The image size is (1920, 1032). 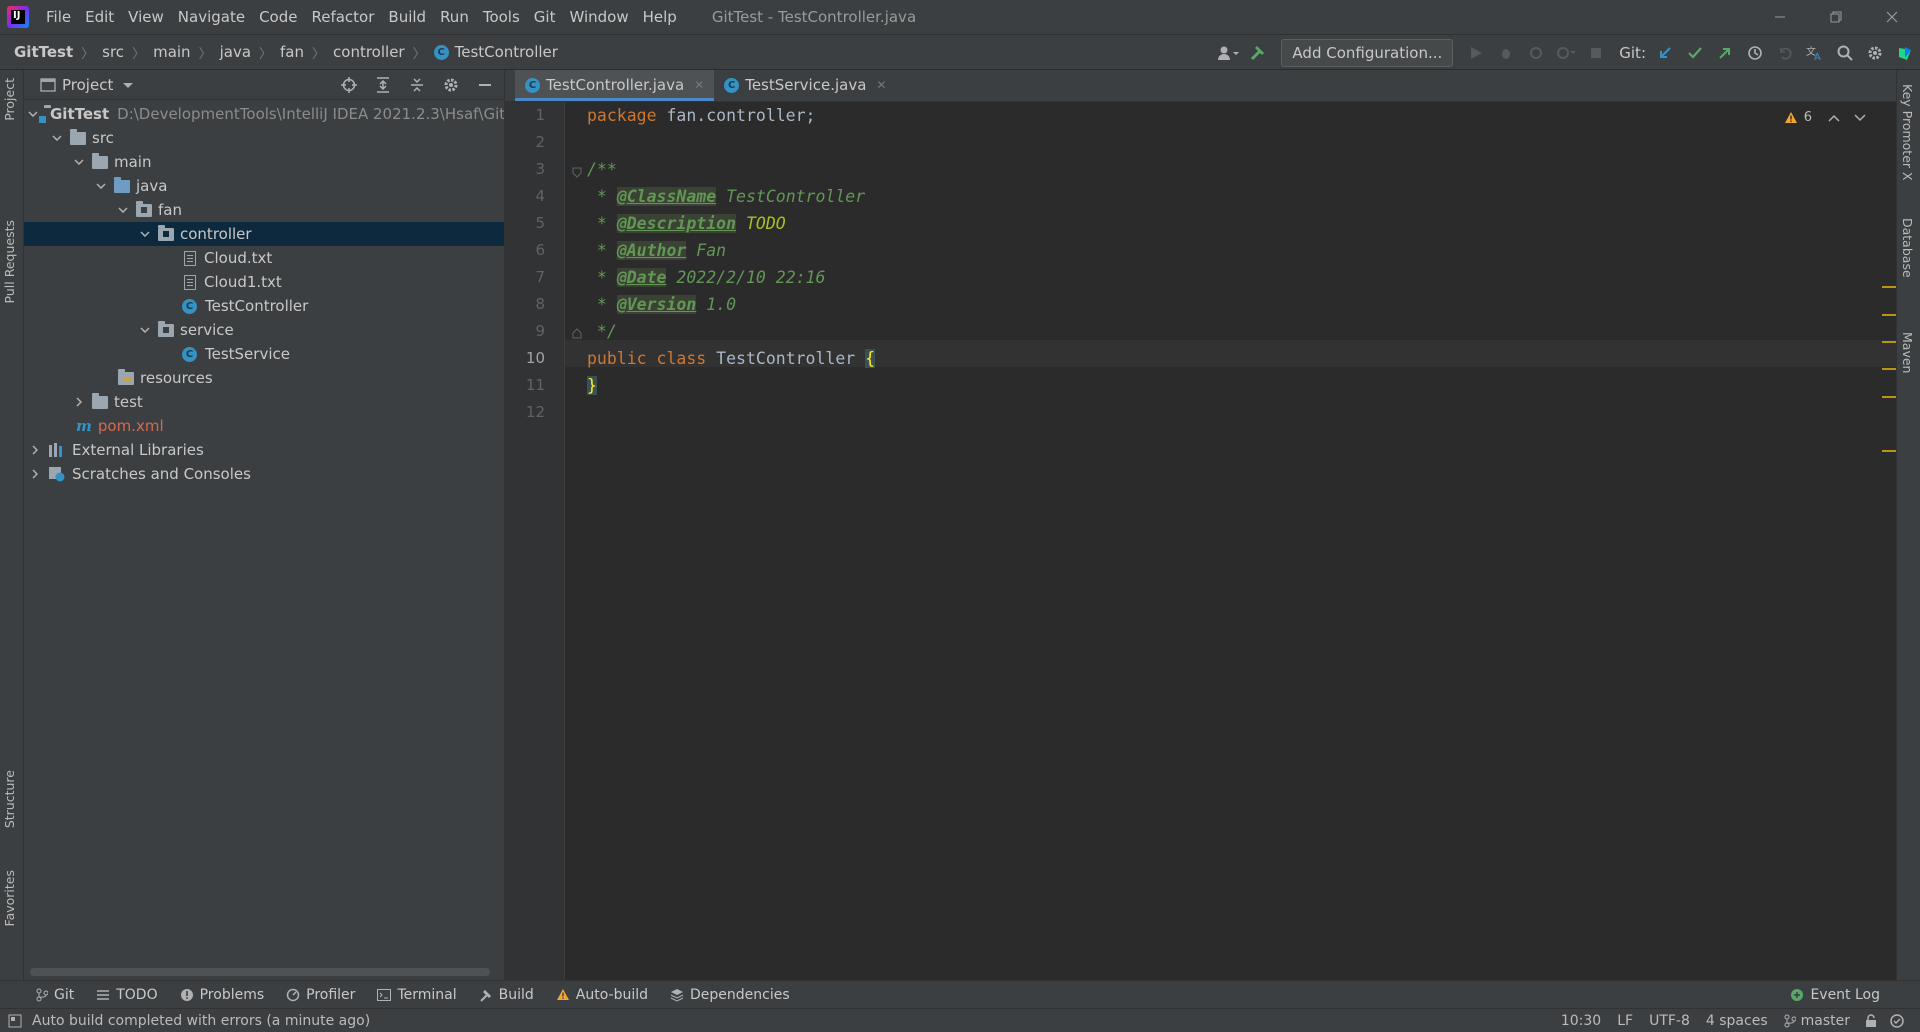 What do you see at coordinates (264, 378) in the screenshot?
I see `tree-item-resources: resources` at bounding box center [264, 378].